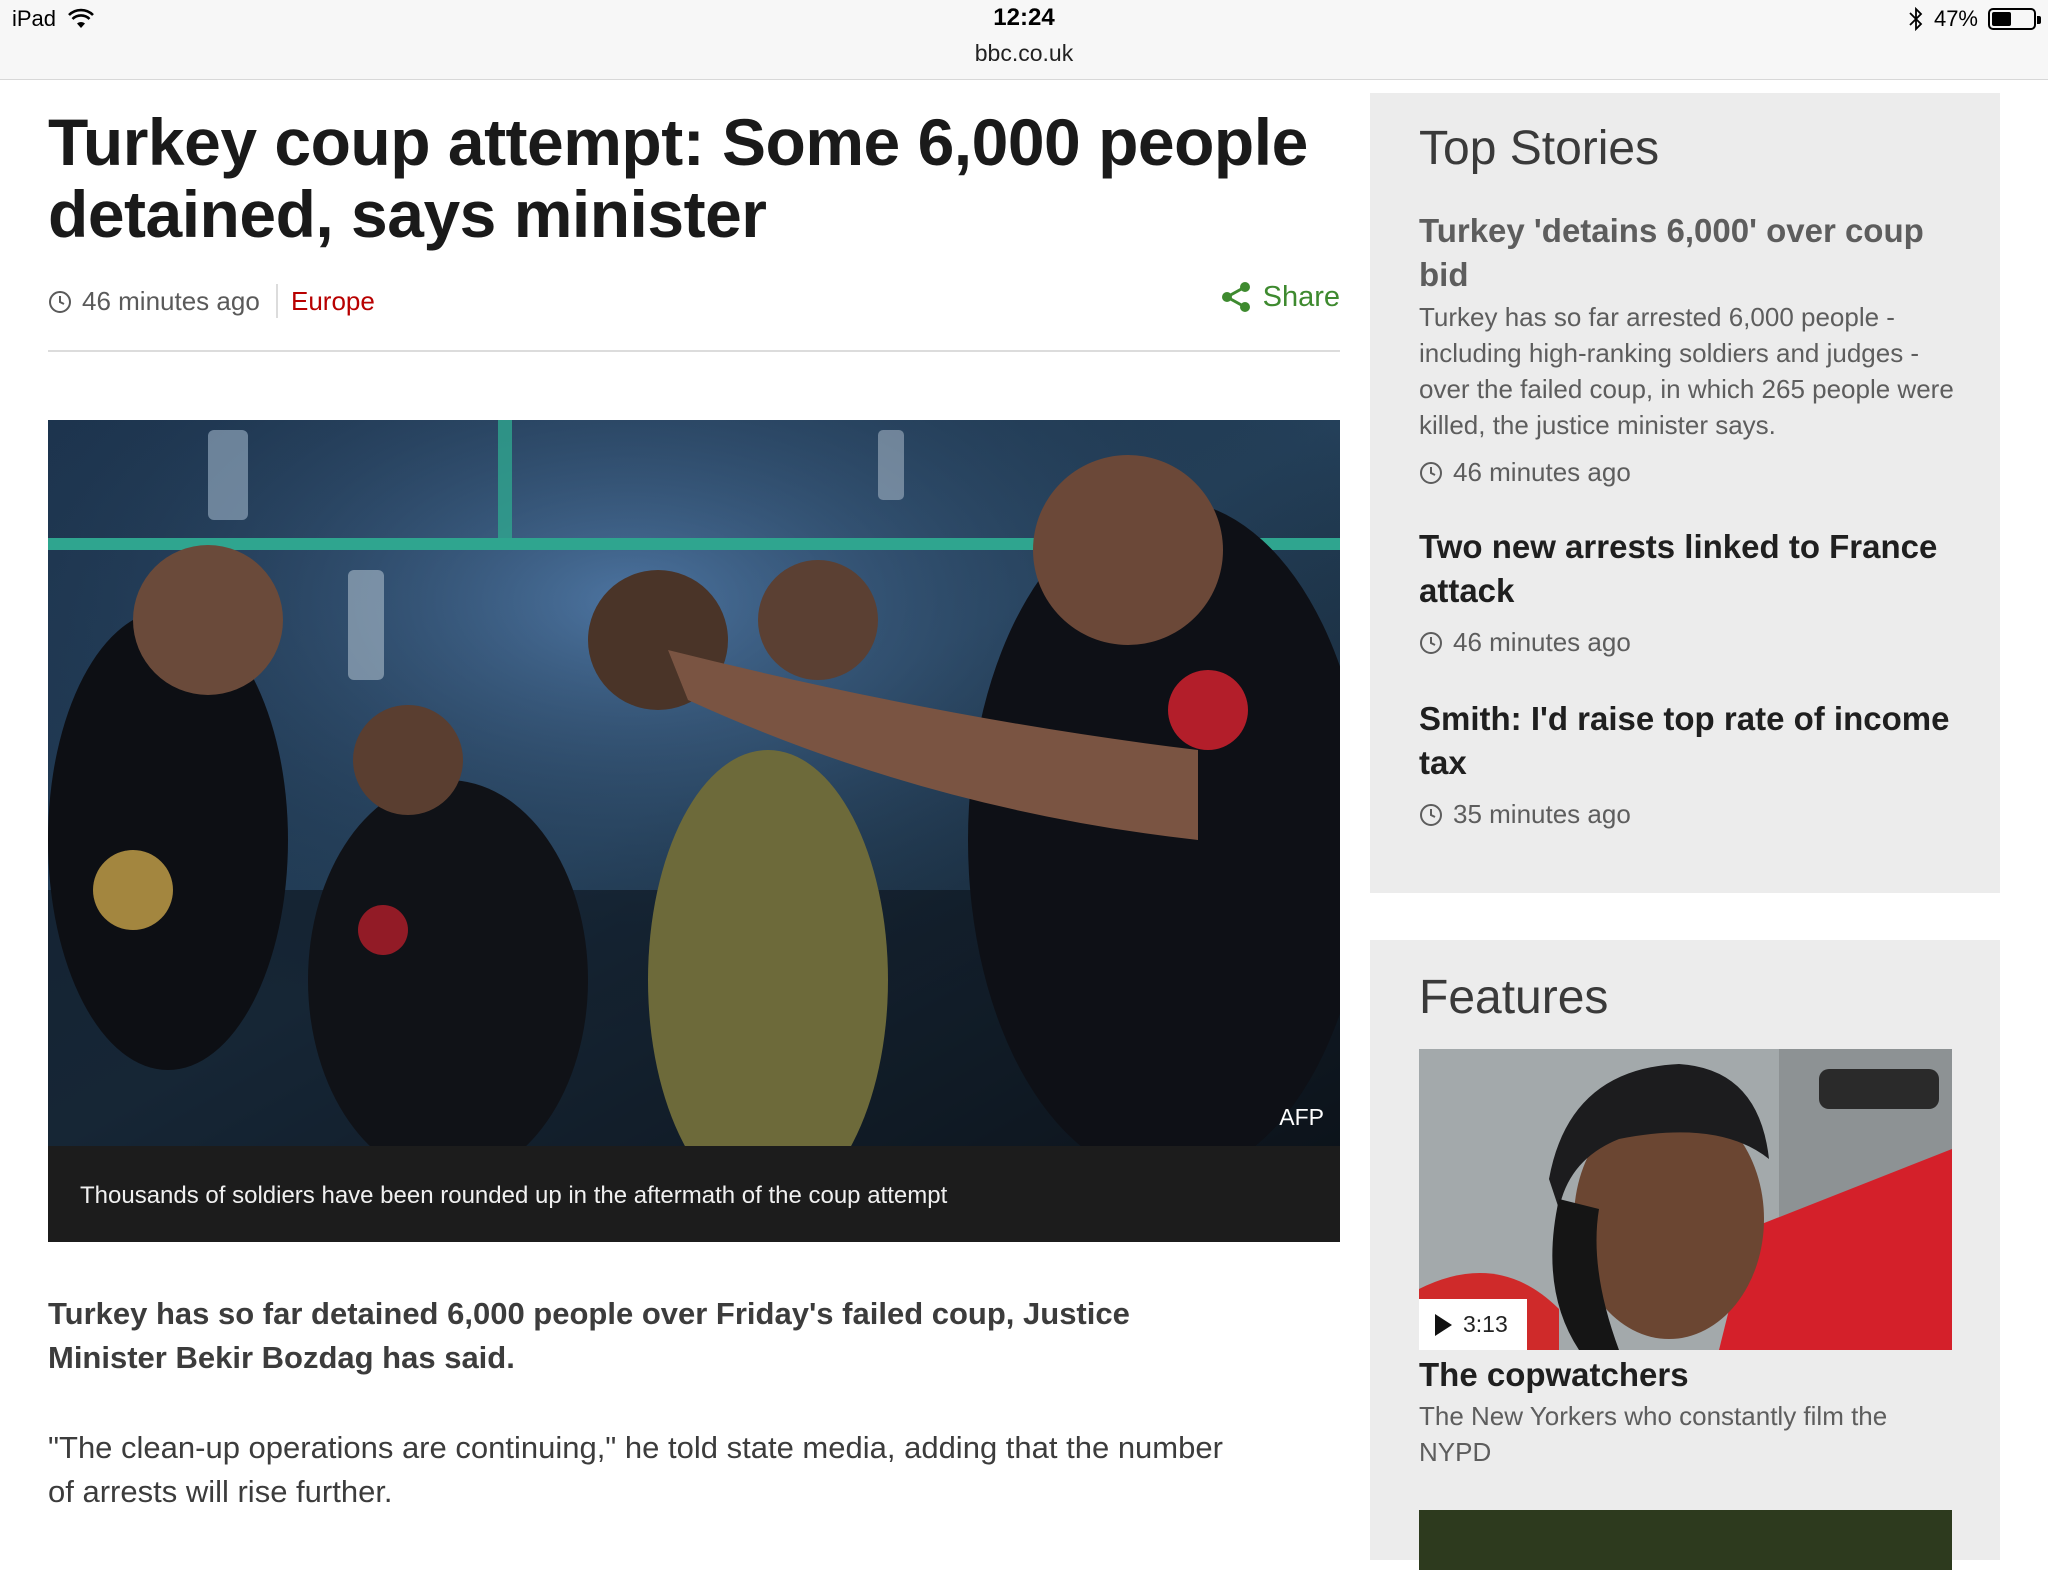 Image resolution: width=2048 pixels, height=1570 pixels. I want to click on play-icon, so click(1443, 1324).